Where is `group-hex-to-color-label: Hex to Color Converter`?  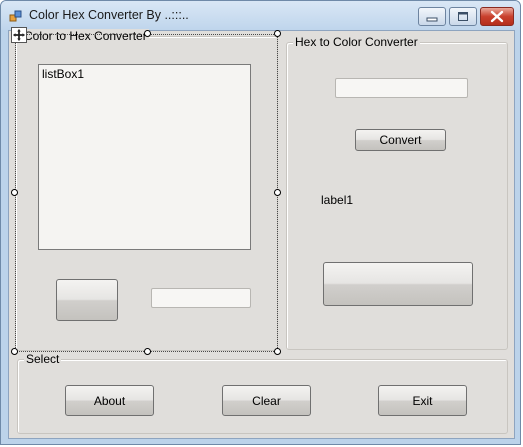 group-hex-to-color-label: Hex to Color Converter is located at coordinates (356, 42).